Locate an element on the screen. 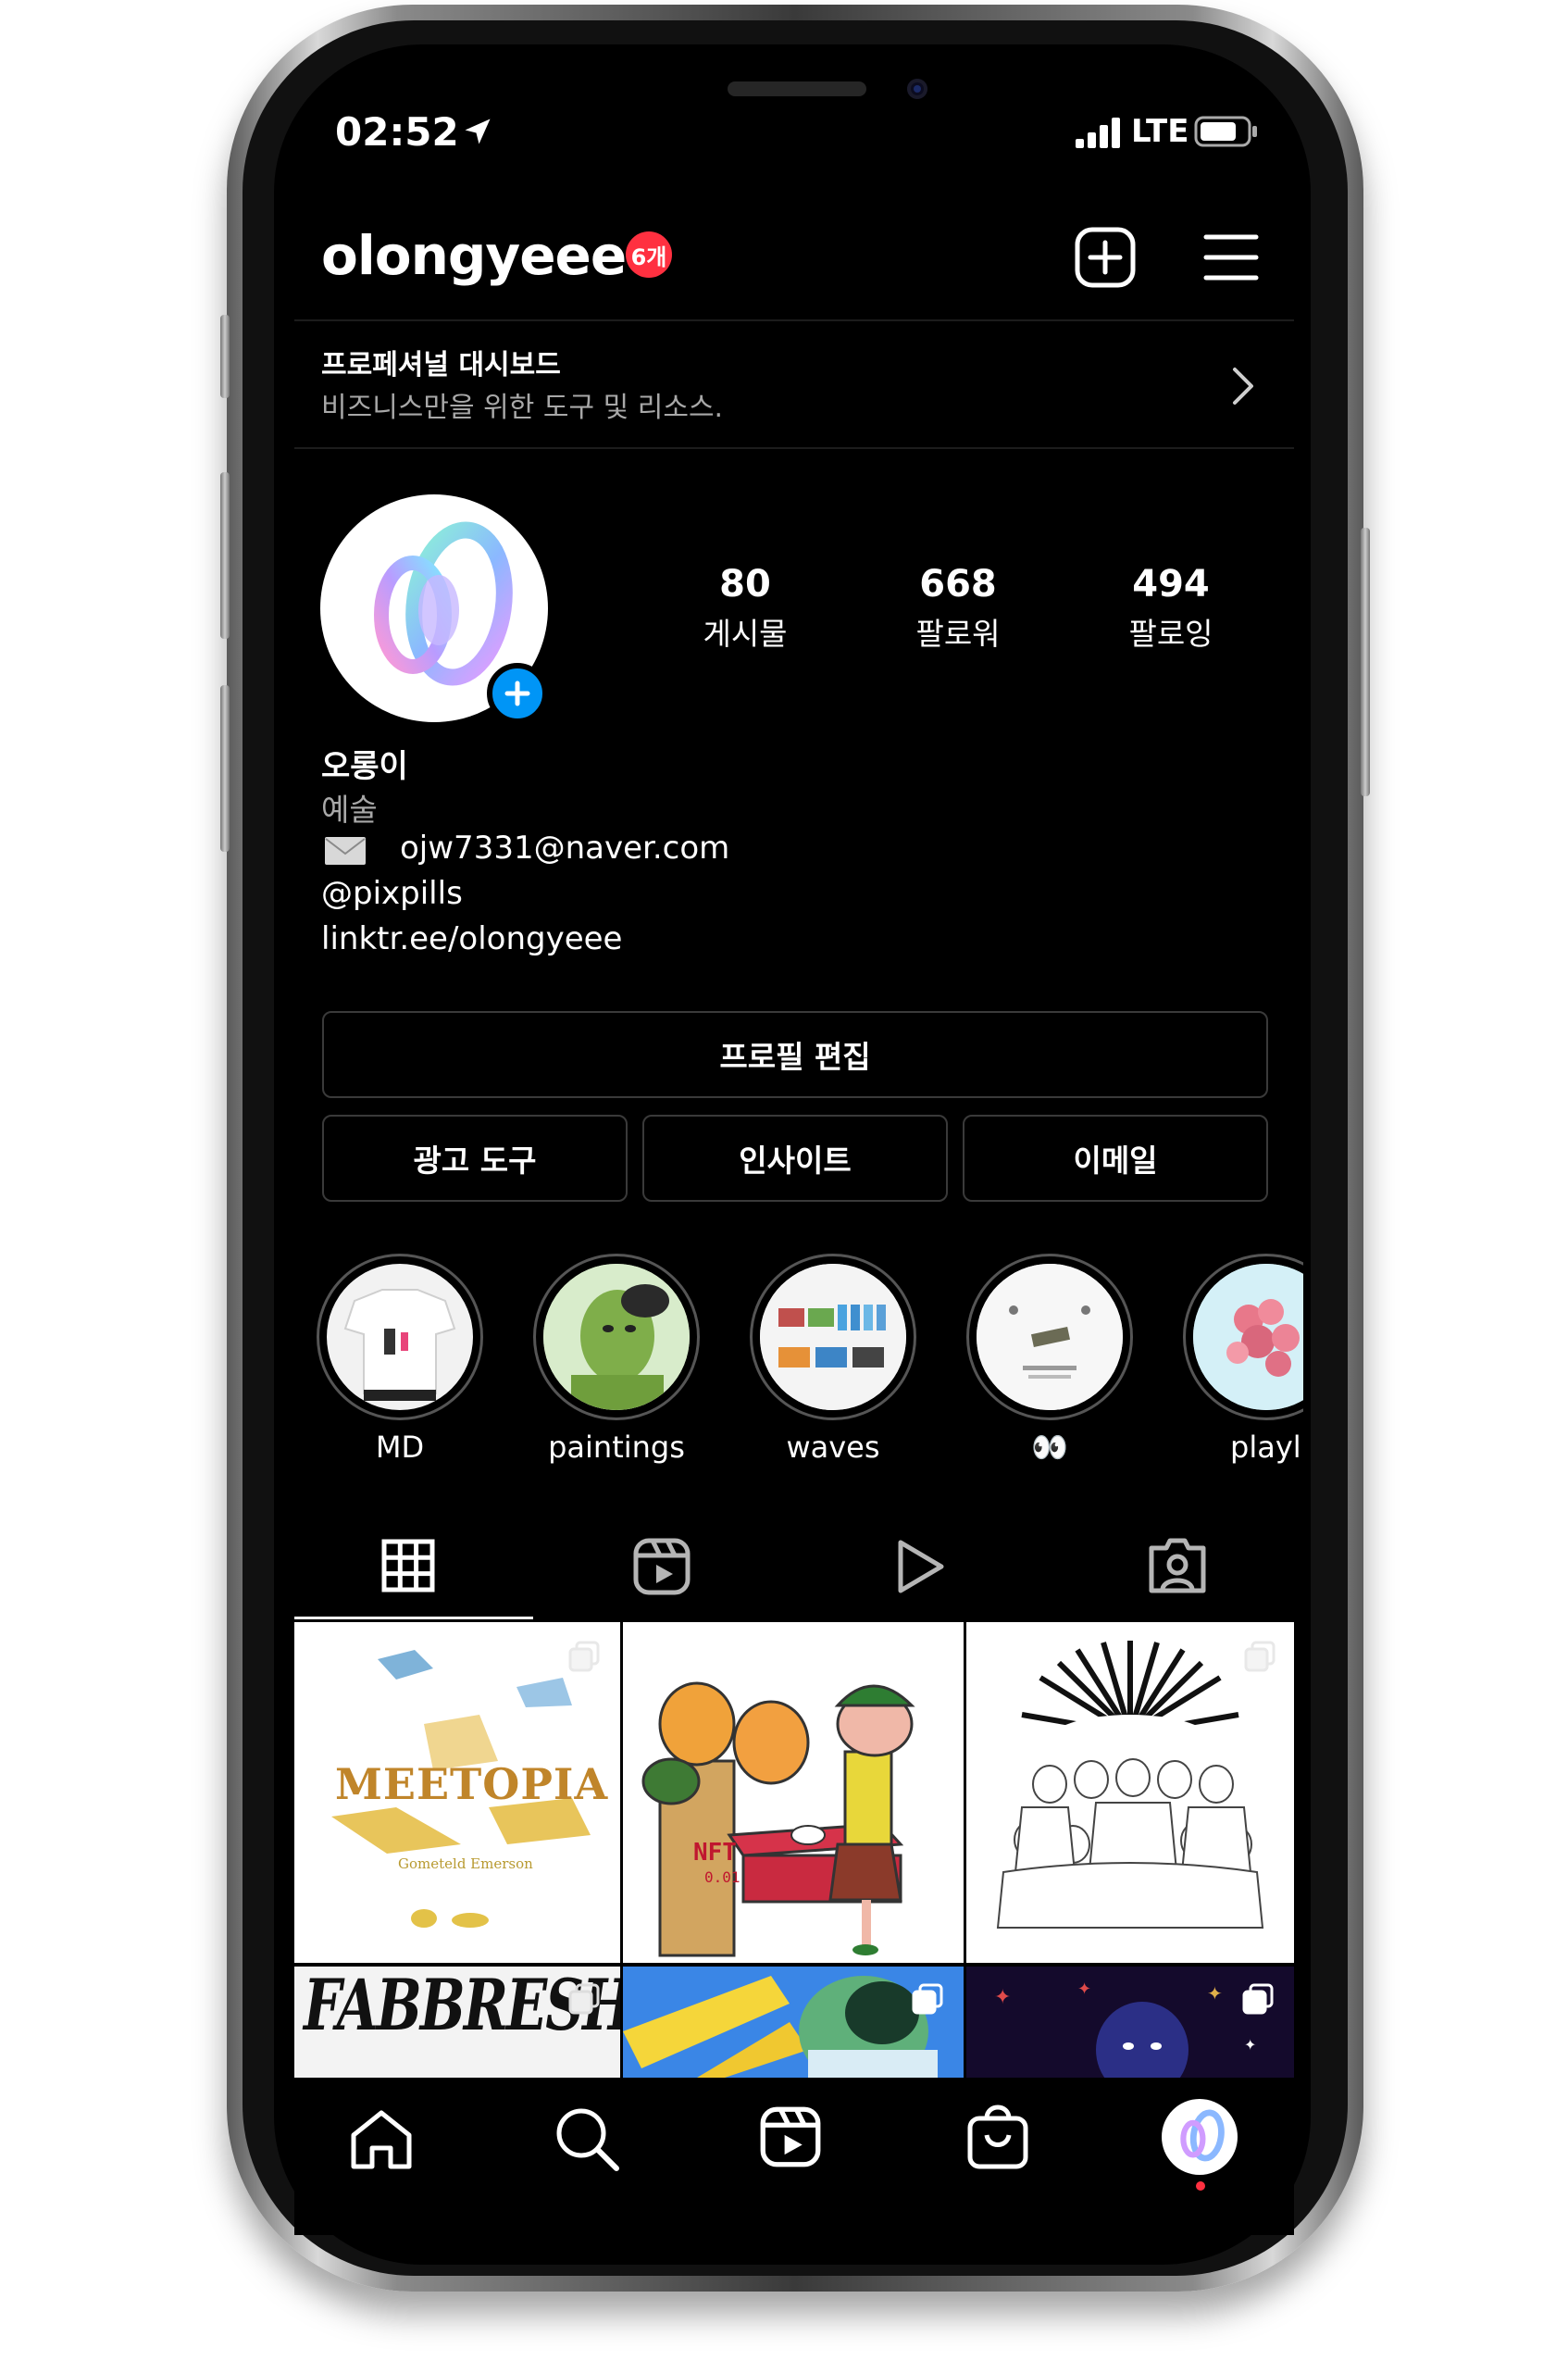 Image resolution: width=1568 pixels, height=2373 pixels. post-tile-2-price: 0.01 is located at coordinates (722, 1877).